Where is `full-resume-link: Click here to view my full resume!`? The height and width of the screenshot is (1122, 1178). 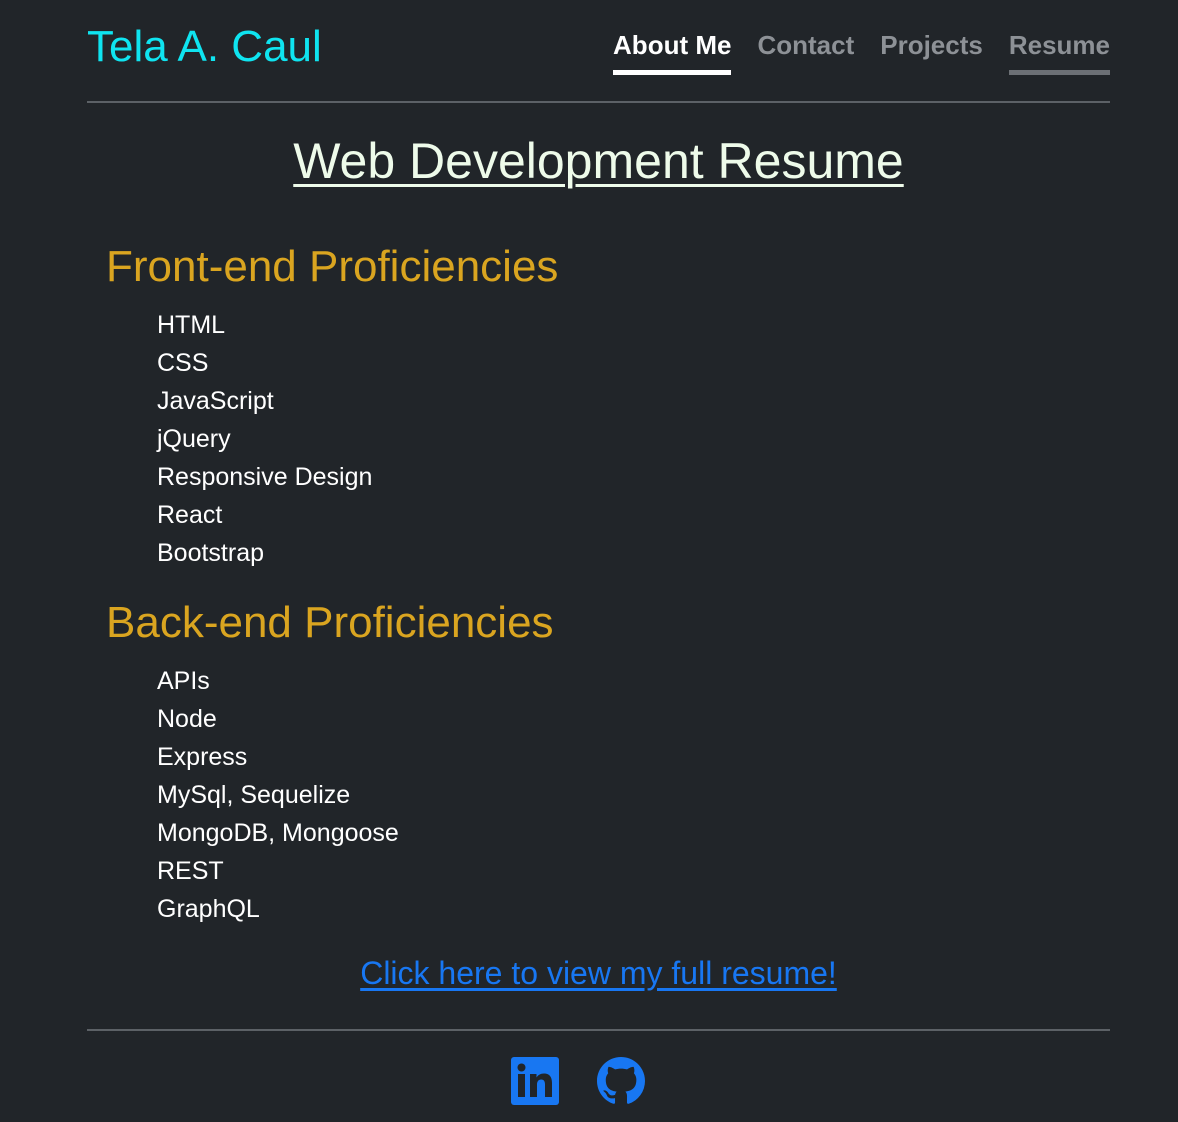 full-resume-link: Click here to view my full resume! is located at coordinates (598, 973).